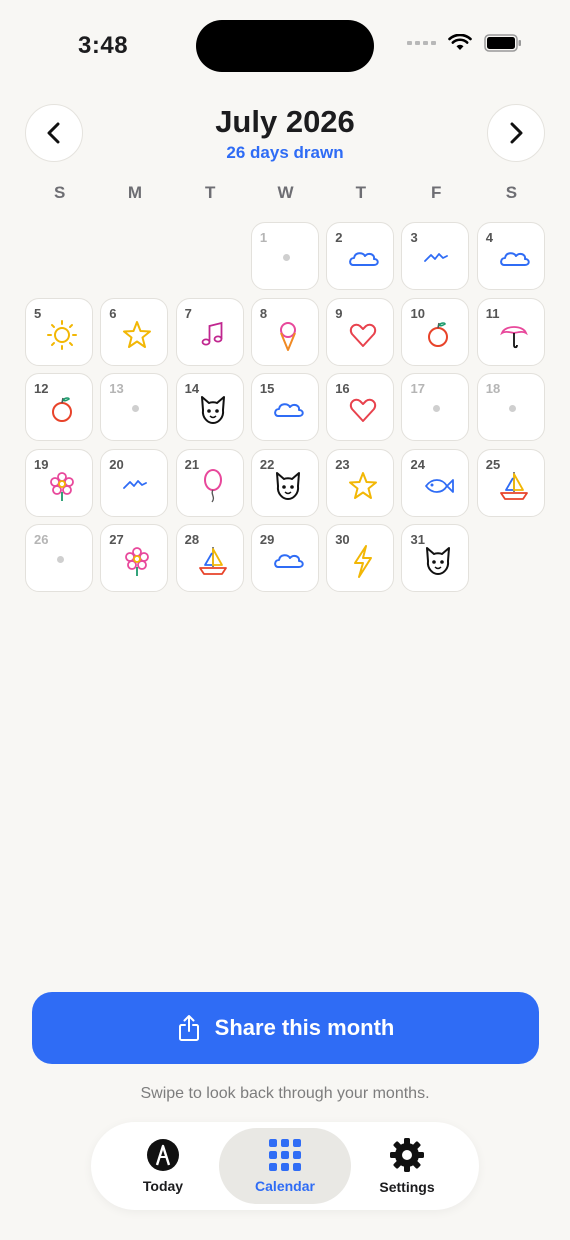 The height and width of the screenshot is (1240, 570). I want to click on month-title: July 2026, so click(285, 121).